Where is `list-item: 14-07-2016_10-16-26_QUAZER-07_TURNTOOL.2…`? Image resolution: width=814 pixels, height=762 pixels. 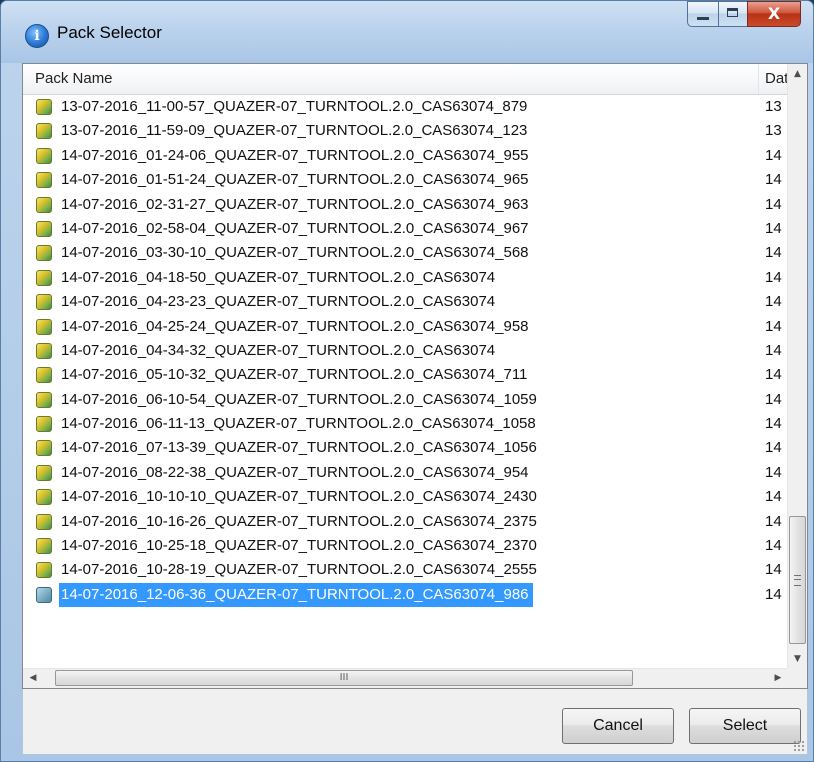 list-item: 14-07-2016_10-16-26_QUAZER-07_TURNTOOL.2… is located at coordinates (405, 522).